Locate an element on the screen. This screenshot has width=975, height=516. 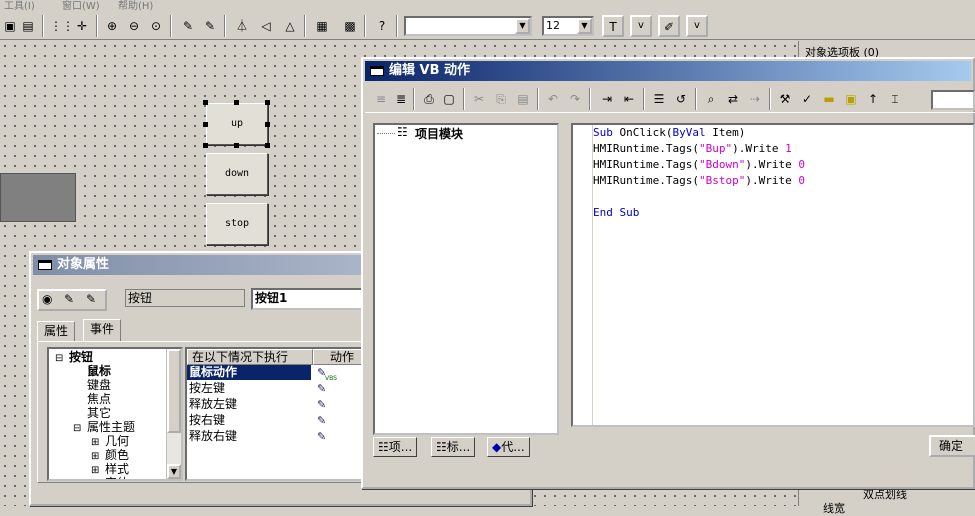
table-row: 按右键 ✎ is located at coordinates (275, 421).